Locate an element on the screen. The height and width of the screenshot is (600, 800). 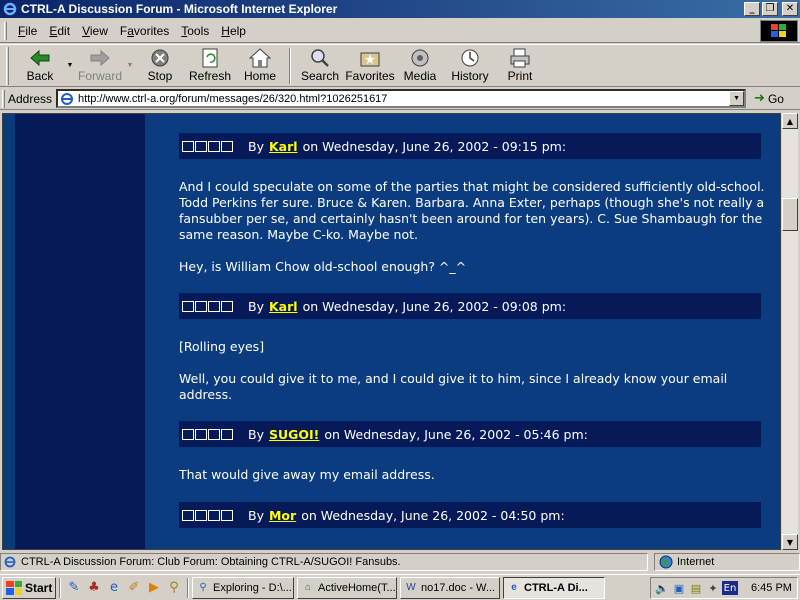
network-icon: ▣ is located at coordinates (679, 588).